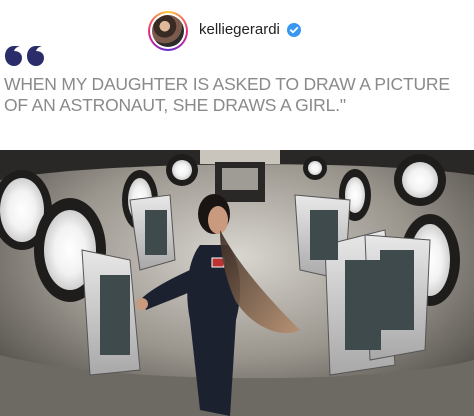  Describe the element at coordinates (239, 30) in the screenshot. I see `username-link: kelliegerardi` at that location.